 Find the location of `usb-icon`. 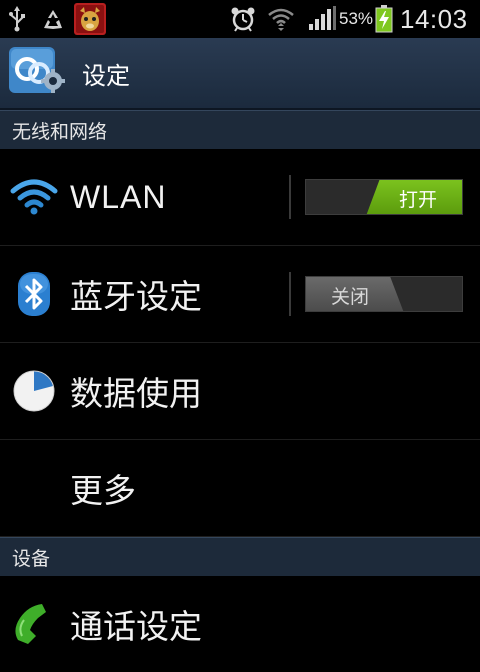

usb-icon is located at coordinates (17, 19).